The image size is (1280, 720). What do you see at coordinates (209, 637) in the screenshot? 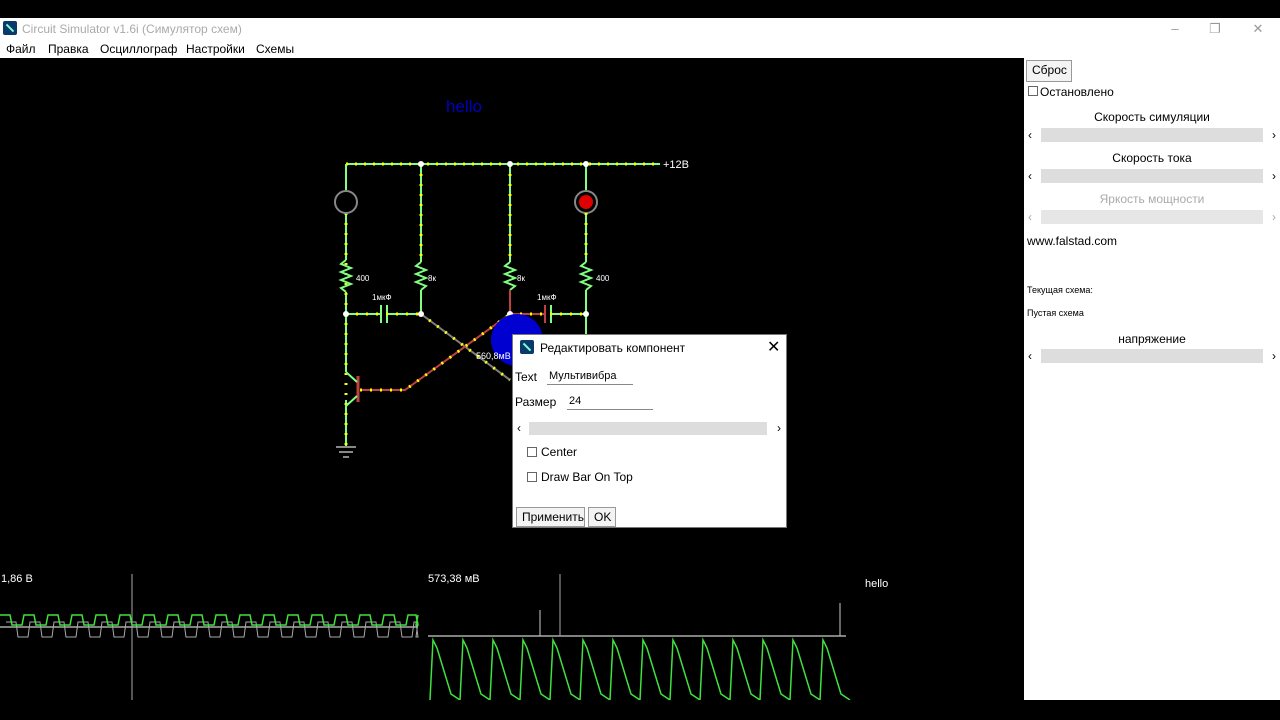
I see `scope-left` at bounding box center [209, 637].